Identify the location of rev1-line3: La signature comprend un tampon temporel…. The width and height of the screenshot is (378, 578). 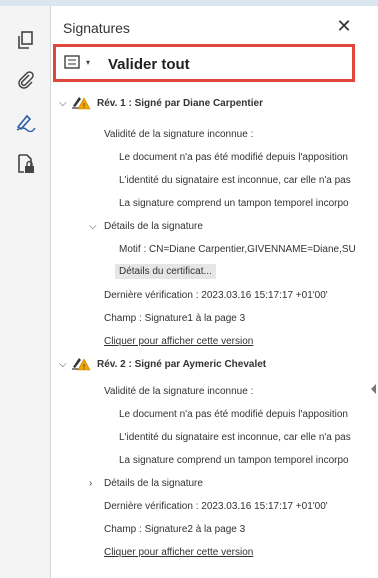
(234, 203).